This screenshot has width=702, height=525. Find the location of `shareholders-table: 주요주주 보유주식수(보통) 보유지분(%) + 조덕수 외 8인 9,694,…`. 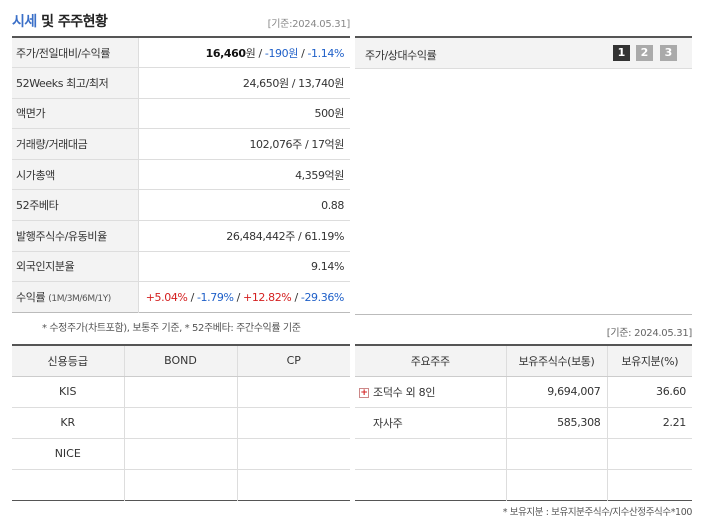

shareholders-table: 주요주주 보유주식수(보통) 보유지분(%) + 조덕수 외 8인 9,694,… is located at coordinates (523, 422).